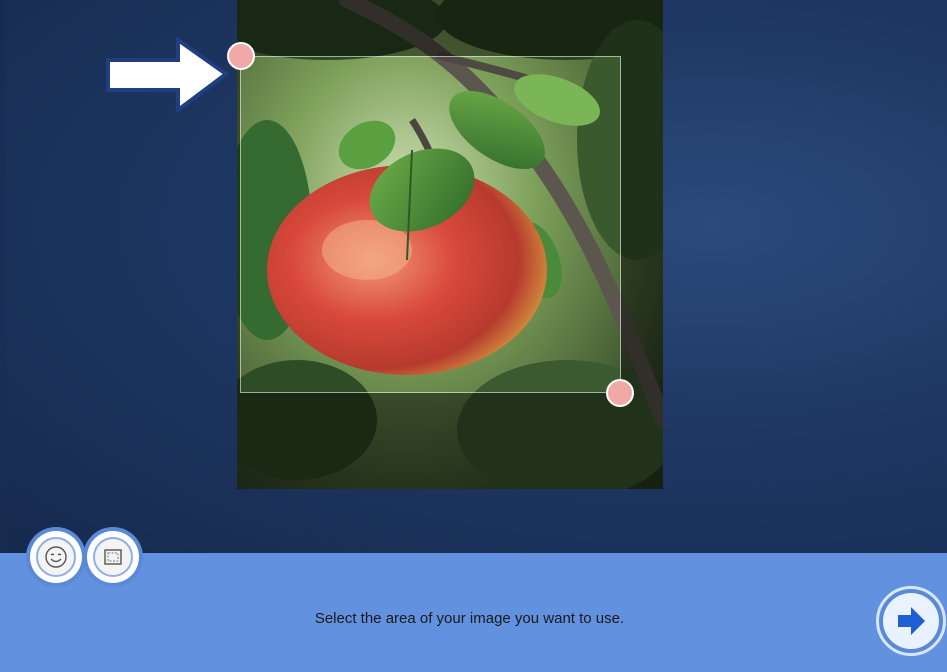  Describe the element at coordinates (168, 75) in the screenshot. I see `hint-arrow-icon` at that location.